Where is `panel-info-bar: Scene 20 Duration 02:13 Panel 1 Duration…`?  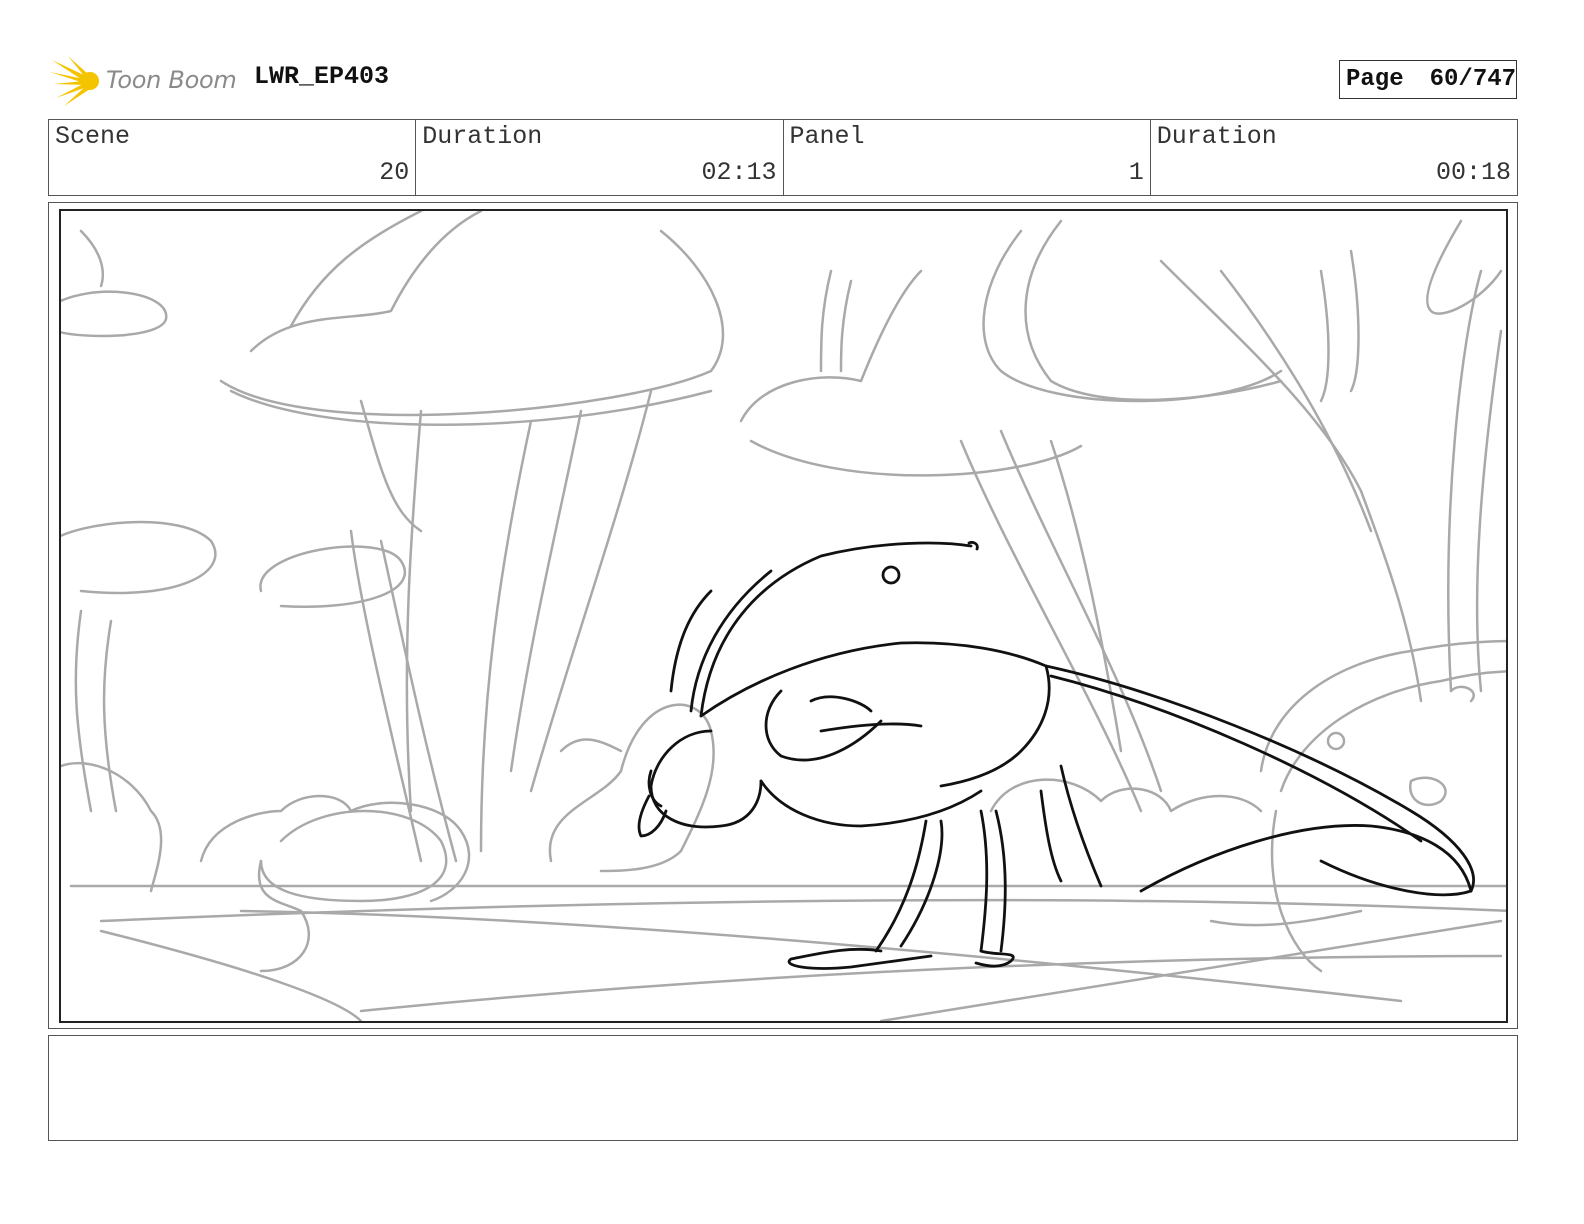 panel-info-bar: Scene 20 Duration 02:13 Panel 1 Duration… is located at coordinates (783, 157).